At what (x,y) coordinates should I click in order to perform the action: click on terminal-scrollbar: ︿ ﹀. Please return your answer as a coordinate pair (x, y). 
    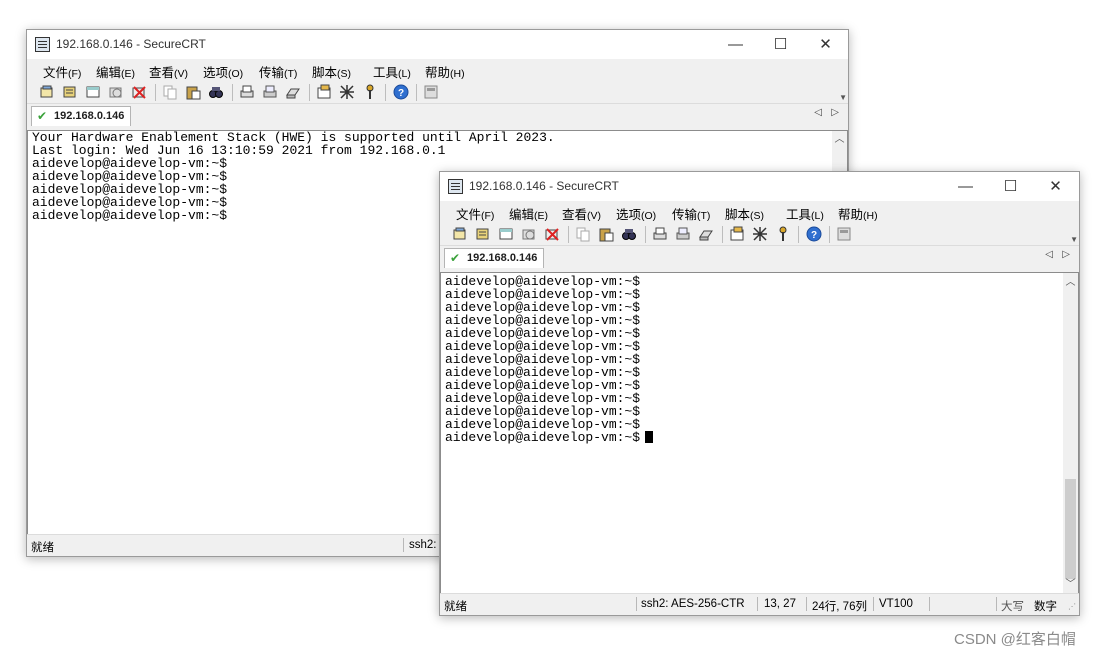
    Looking at the image, I should click on (1070, 433).